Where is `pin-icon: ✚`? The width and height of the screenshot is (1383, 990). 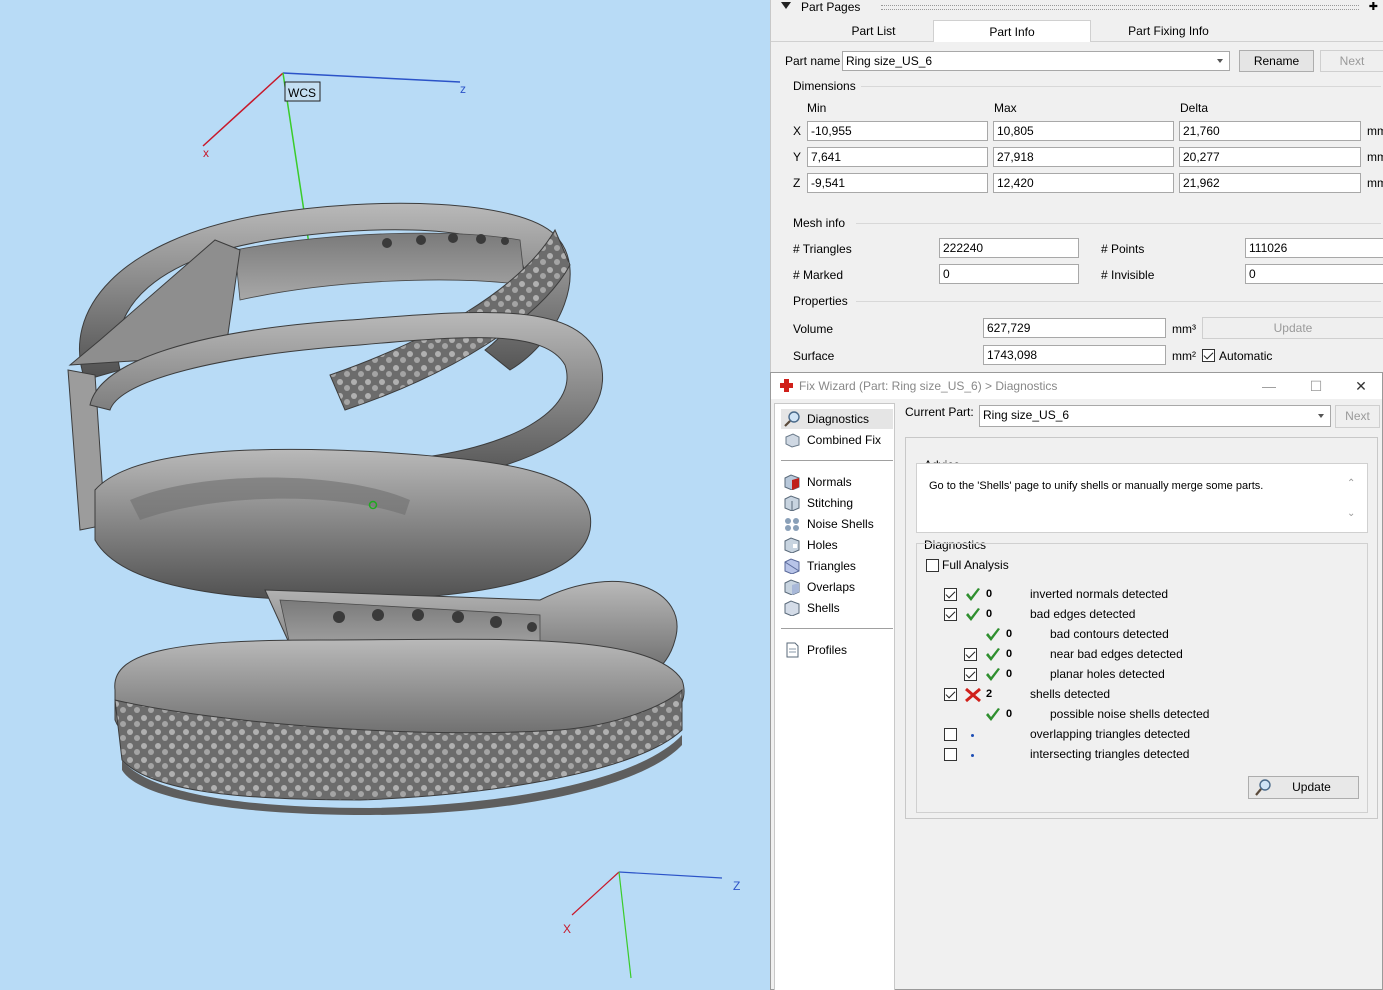
pin-icon: ✚ is located at coordinates (1373, 6).